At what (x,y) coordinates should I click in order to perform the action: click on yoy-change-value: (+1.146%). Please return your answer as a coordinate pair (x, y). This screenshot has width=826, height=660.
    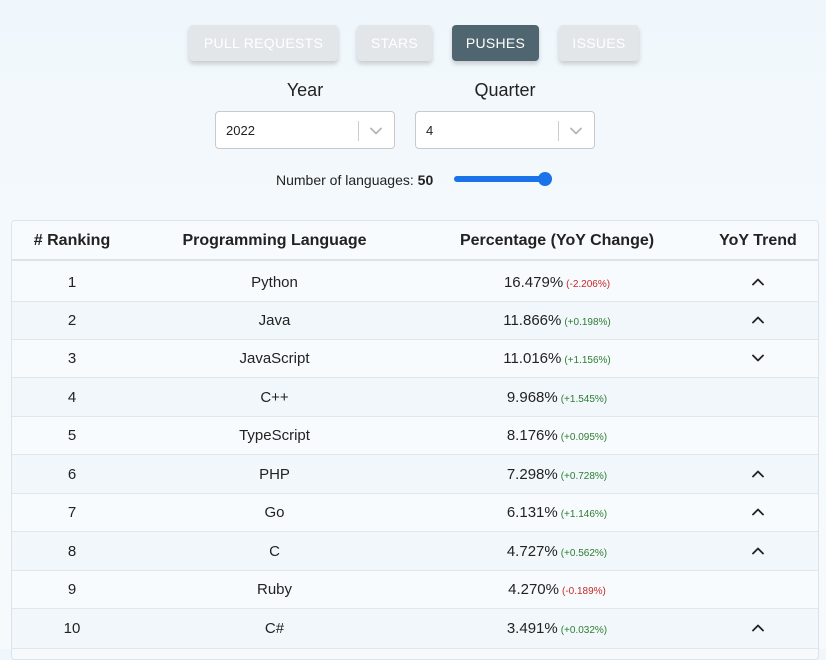
    Looking at the image, I should click on (584, 514).